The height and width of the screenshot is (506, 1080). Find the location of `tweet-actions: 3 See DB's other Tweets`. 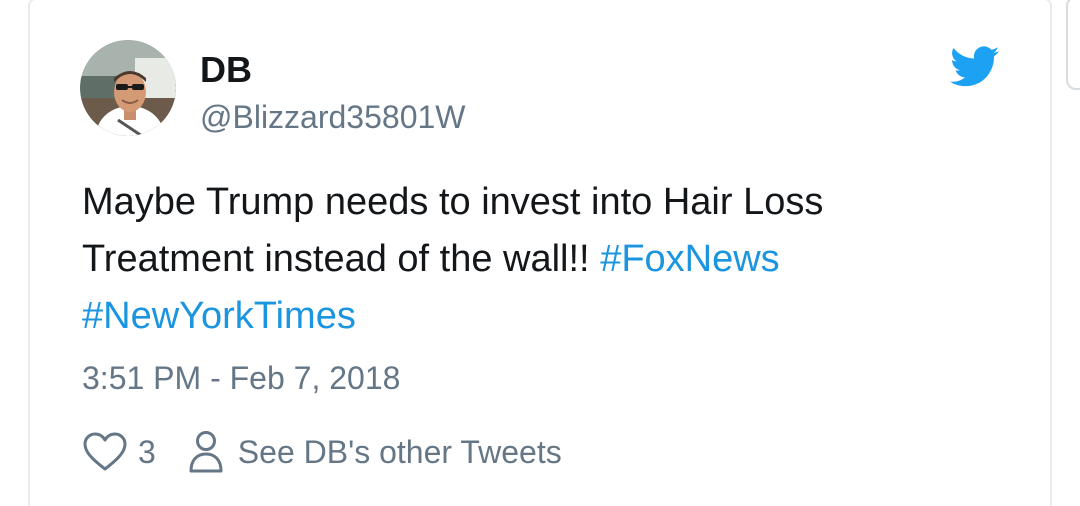

tweet-actions: 3 See DB's other Tweets is located at coordinates (322, 452).